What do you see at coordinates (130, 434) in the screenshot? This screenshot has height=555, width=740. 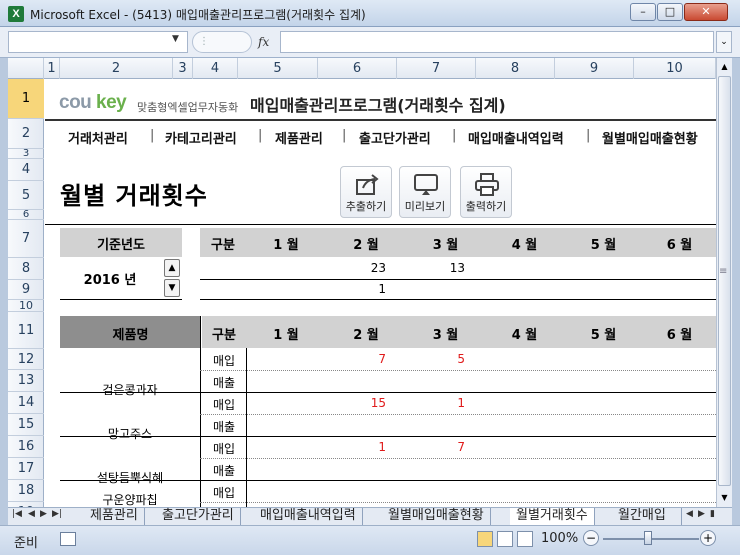 I see `product-name: 망고주스` at bounding box center [130, 434].